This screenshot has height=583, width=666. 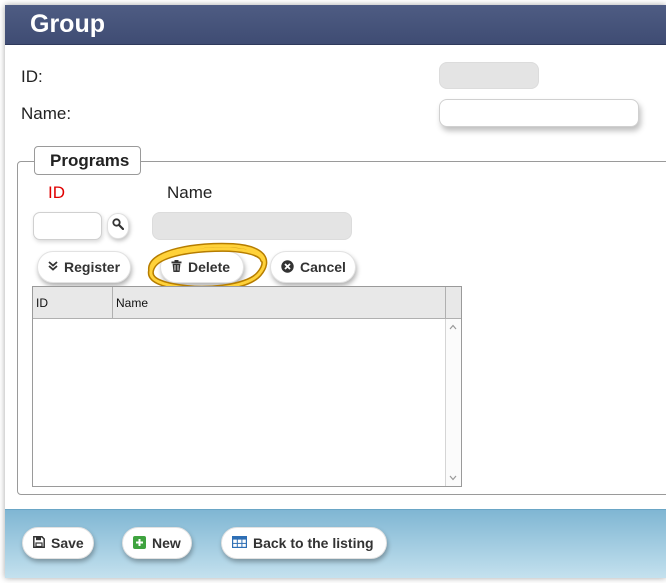 What do you see at coordinates (209, 267) in the screenshot?
I see `delete-button-label: Delete` at bounding box center [209, 267].